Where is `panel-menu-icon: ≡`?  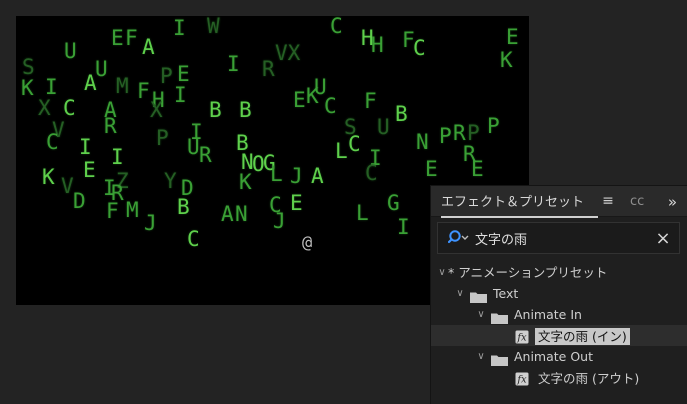 panel-menu-icon: ≡ is located at coordinates (608, 201).